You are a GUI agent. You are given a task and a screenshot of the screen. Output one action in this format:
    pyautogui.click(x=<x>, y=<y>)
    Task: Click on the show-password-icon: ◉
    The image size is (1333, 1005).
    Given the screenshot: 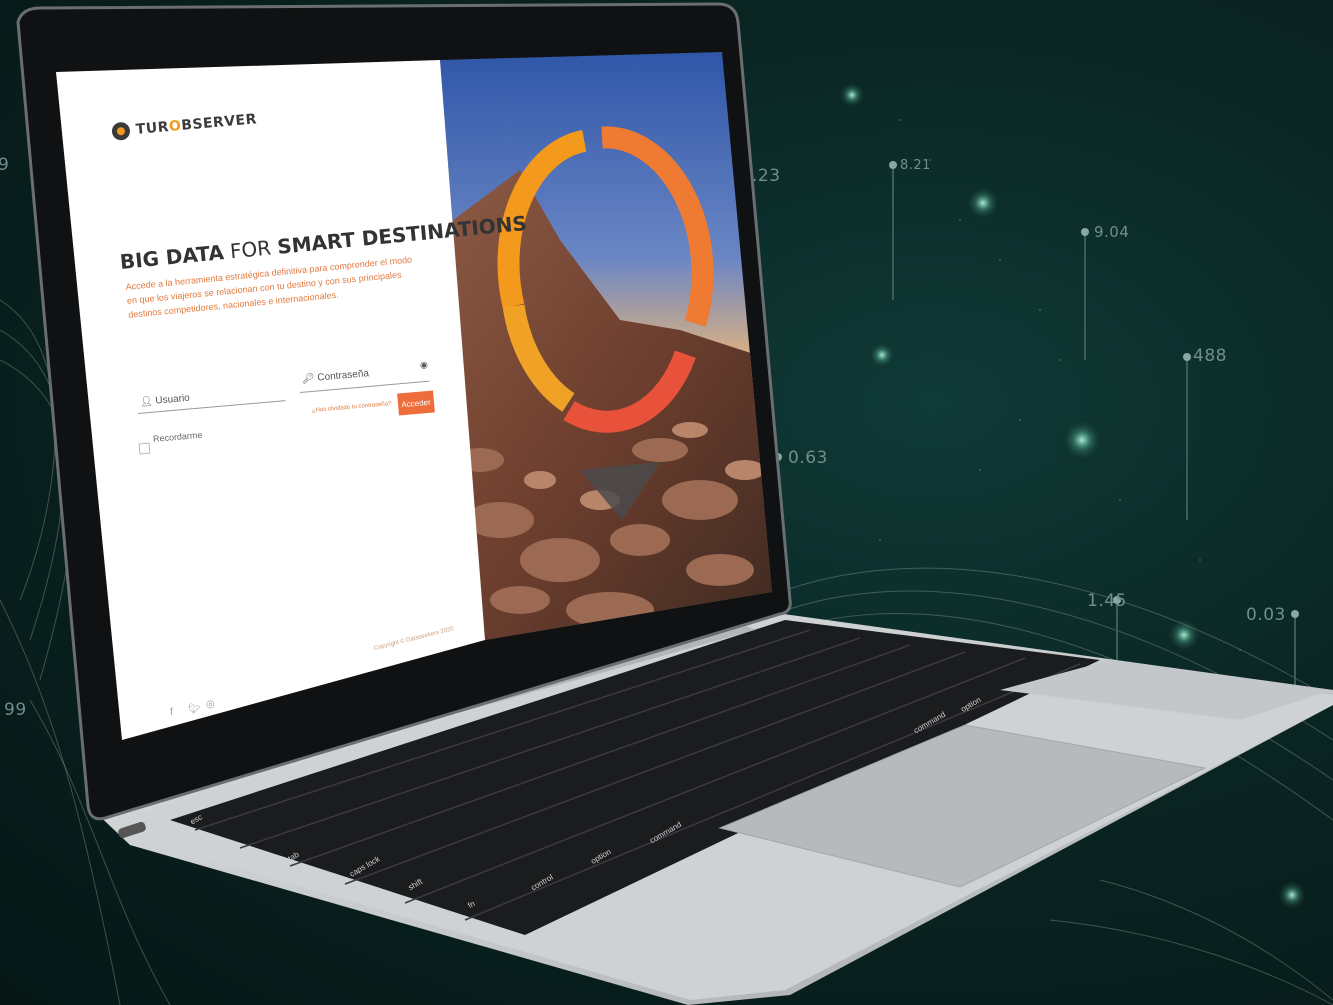 What is the action you would take?
    pyautogui.click(x=424, y=365)
    